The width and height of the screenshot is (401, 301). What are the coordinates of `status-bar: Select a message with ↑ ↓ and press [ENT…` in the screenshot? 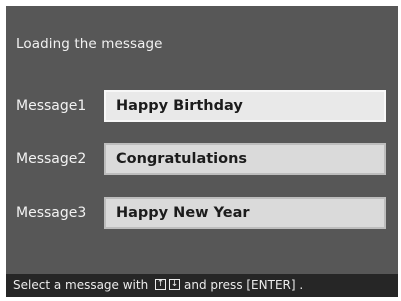 It's located at (202, 285).